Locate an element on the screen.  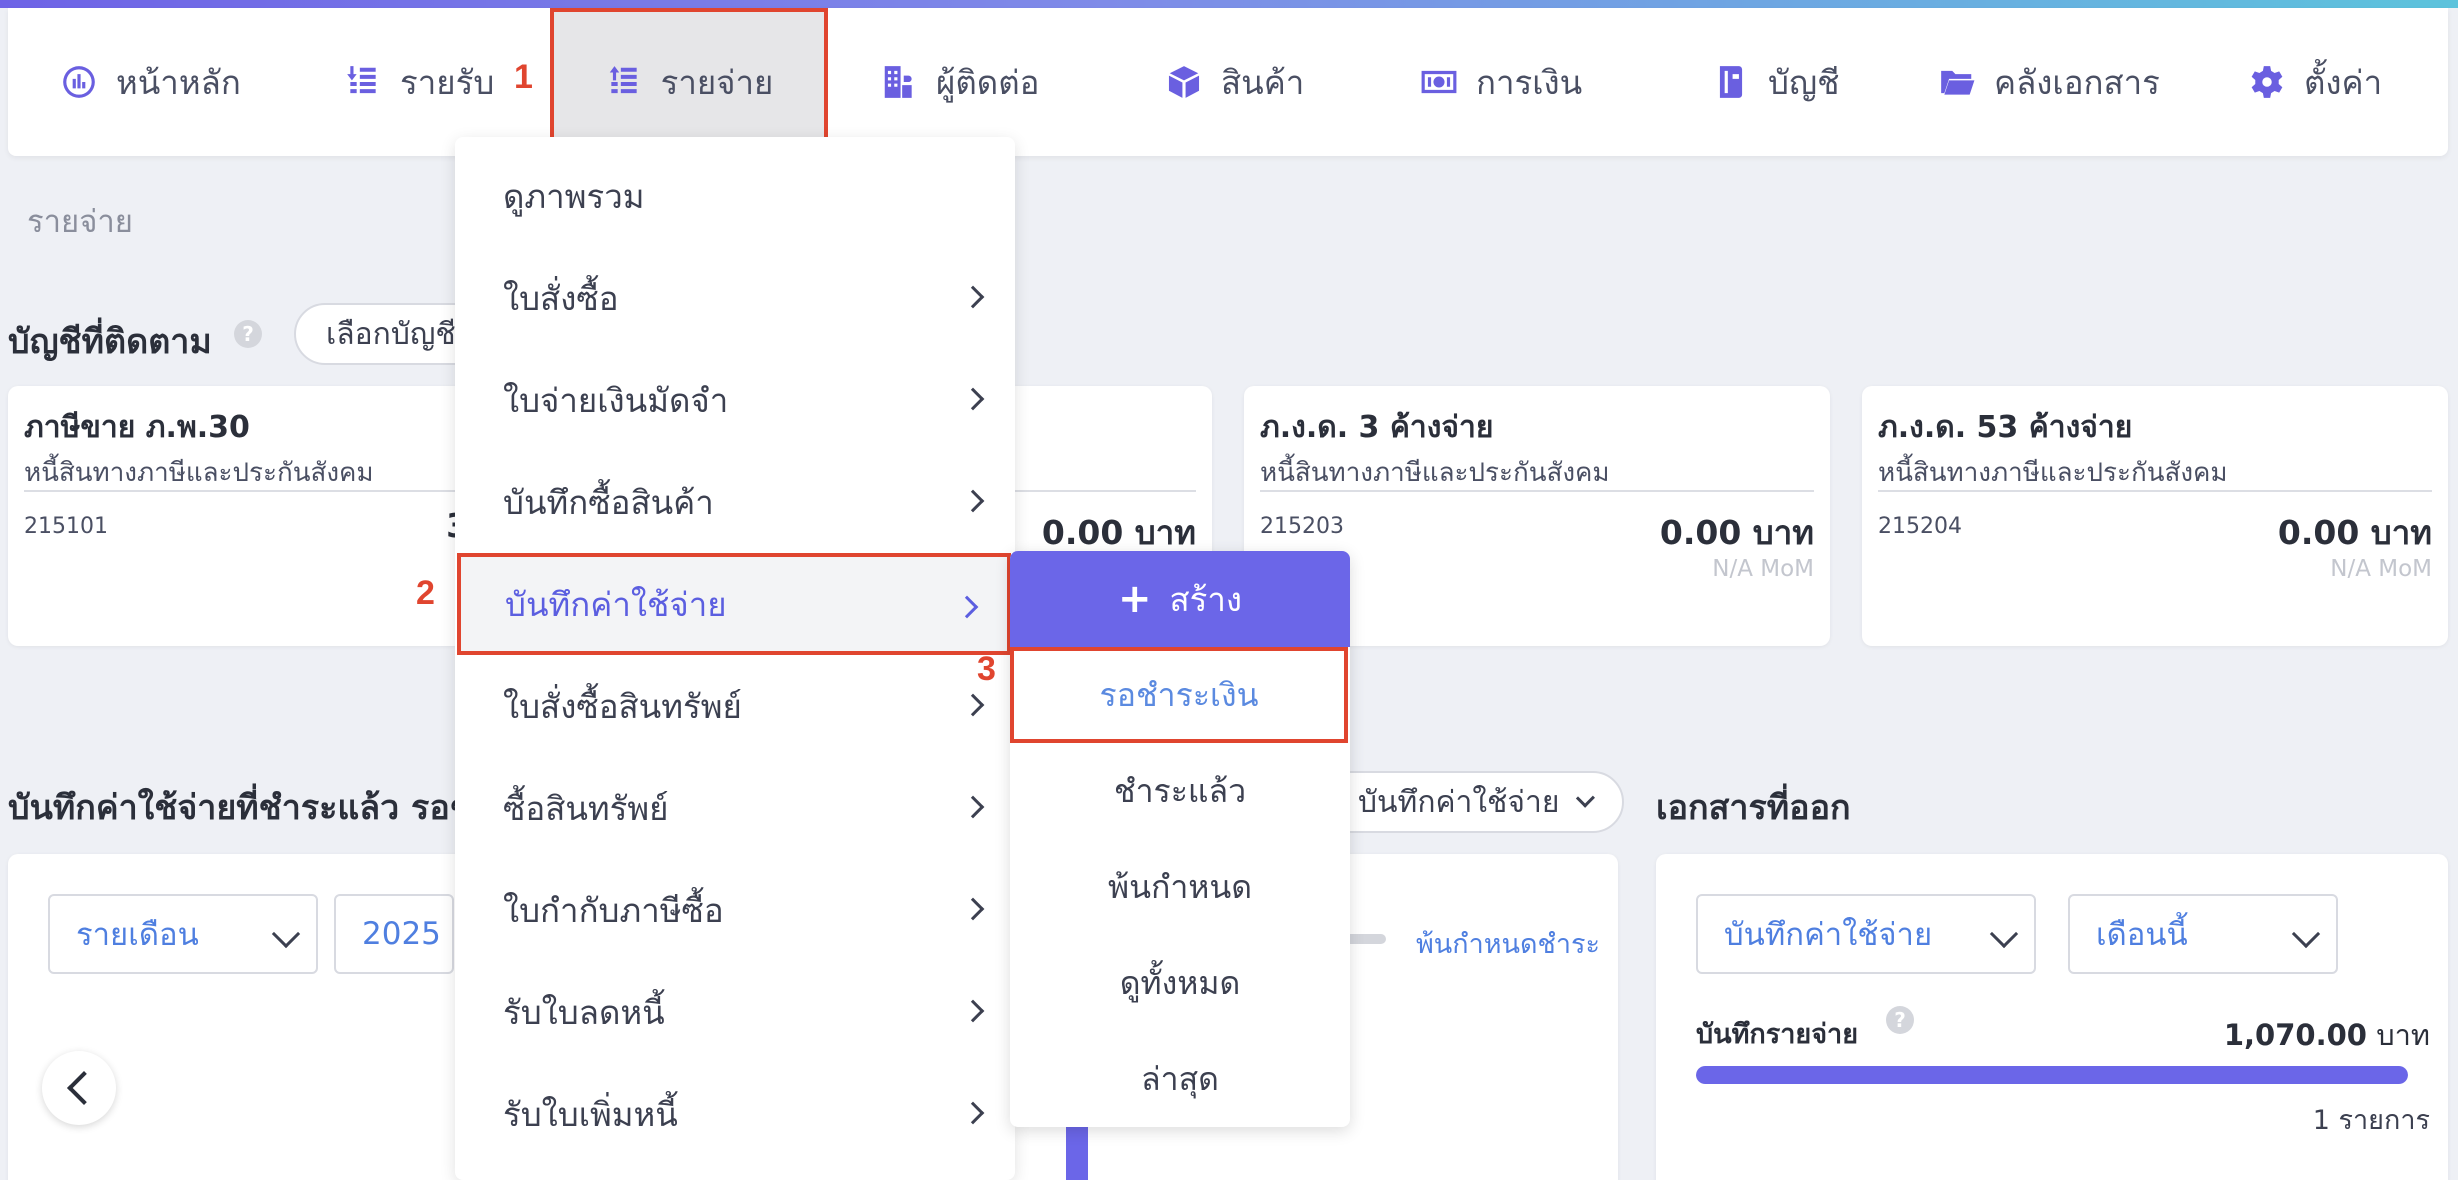
step-number-1: 1 is located at coordinates (523, 77).